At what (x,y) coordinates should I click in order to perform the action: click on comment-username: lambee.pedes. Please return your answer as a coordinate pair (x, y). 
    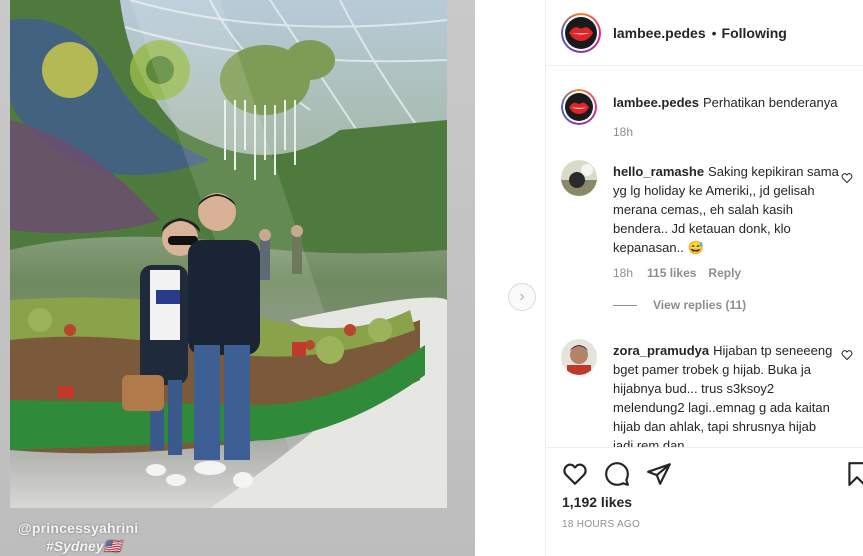
    Looking at the image, I should click on (656, 102).